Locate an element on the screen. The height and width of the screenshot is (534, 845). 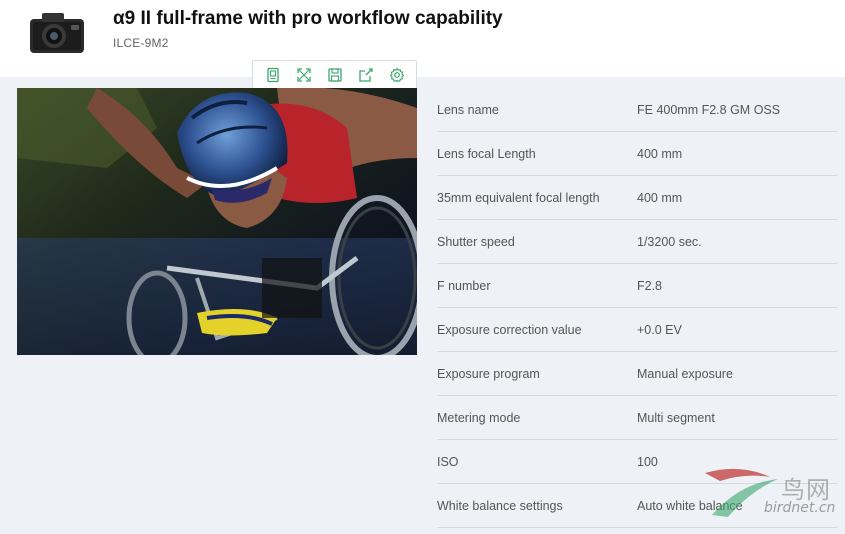
spec-row: Exposure program Manual exposure is located at coordinates (637, 374).